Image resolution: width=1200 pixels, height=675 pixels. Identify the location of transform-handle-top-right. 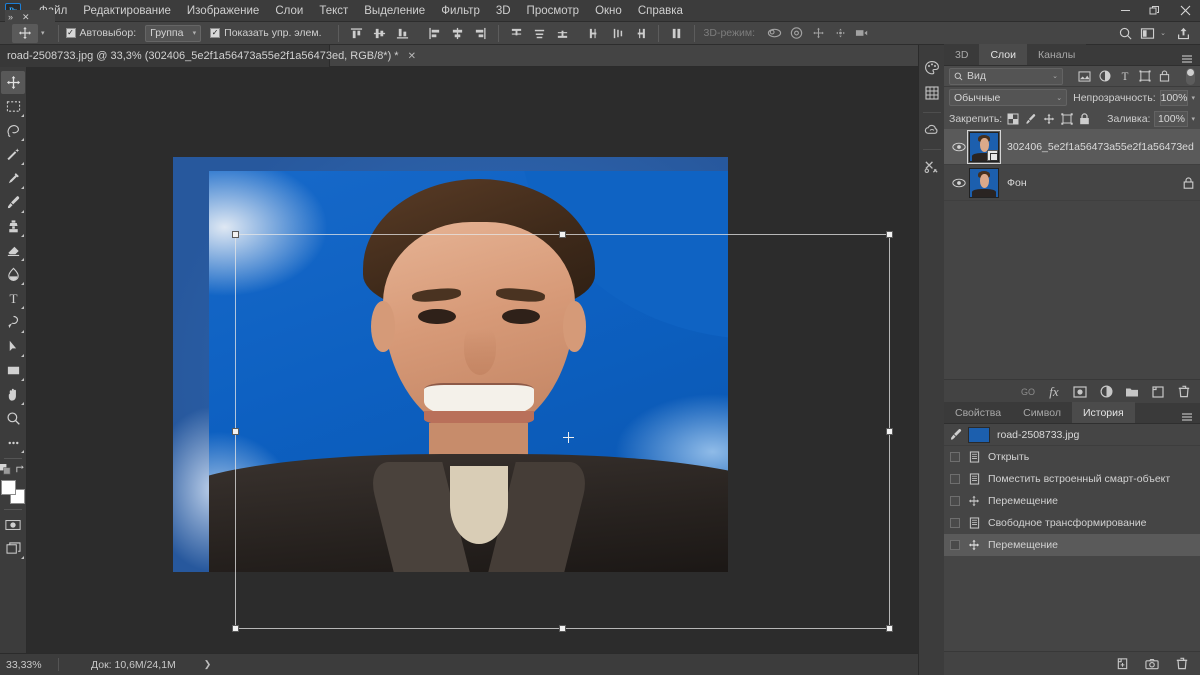
(889, 234).